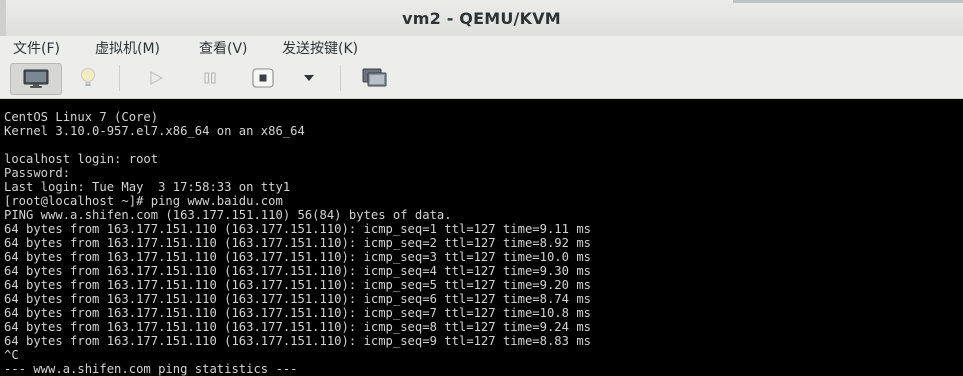  Describe the element at coordinates (147, 187) in the screenshot. I see `console-line: Last login: Tue May 3 17:58:33 on tty1` at that location.